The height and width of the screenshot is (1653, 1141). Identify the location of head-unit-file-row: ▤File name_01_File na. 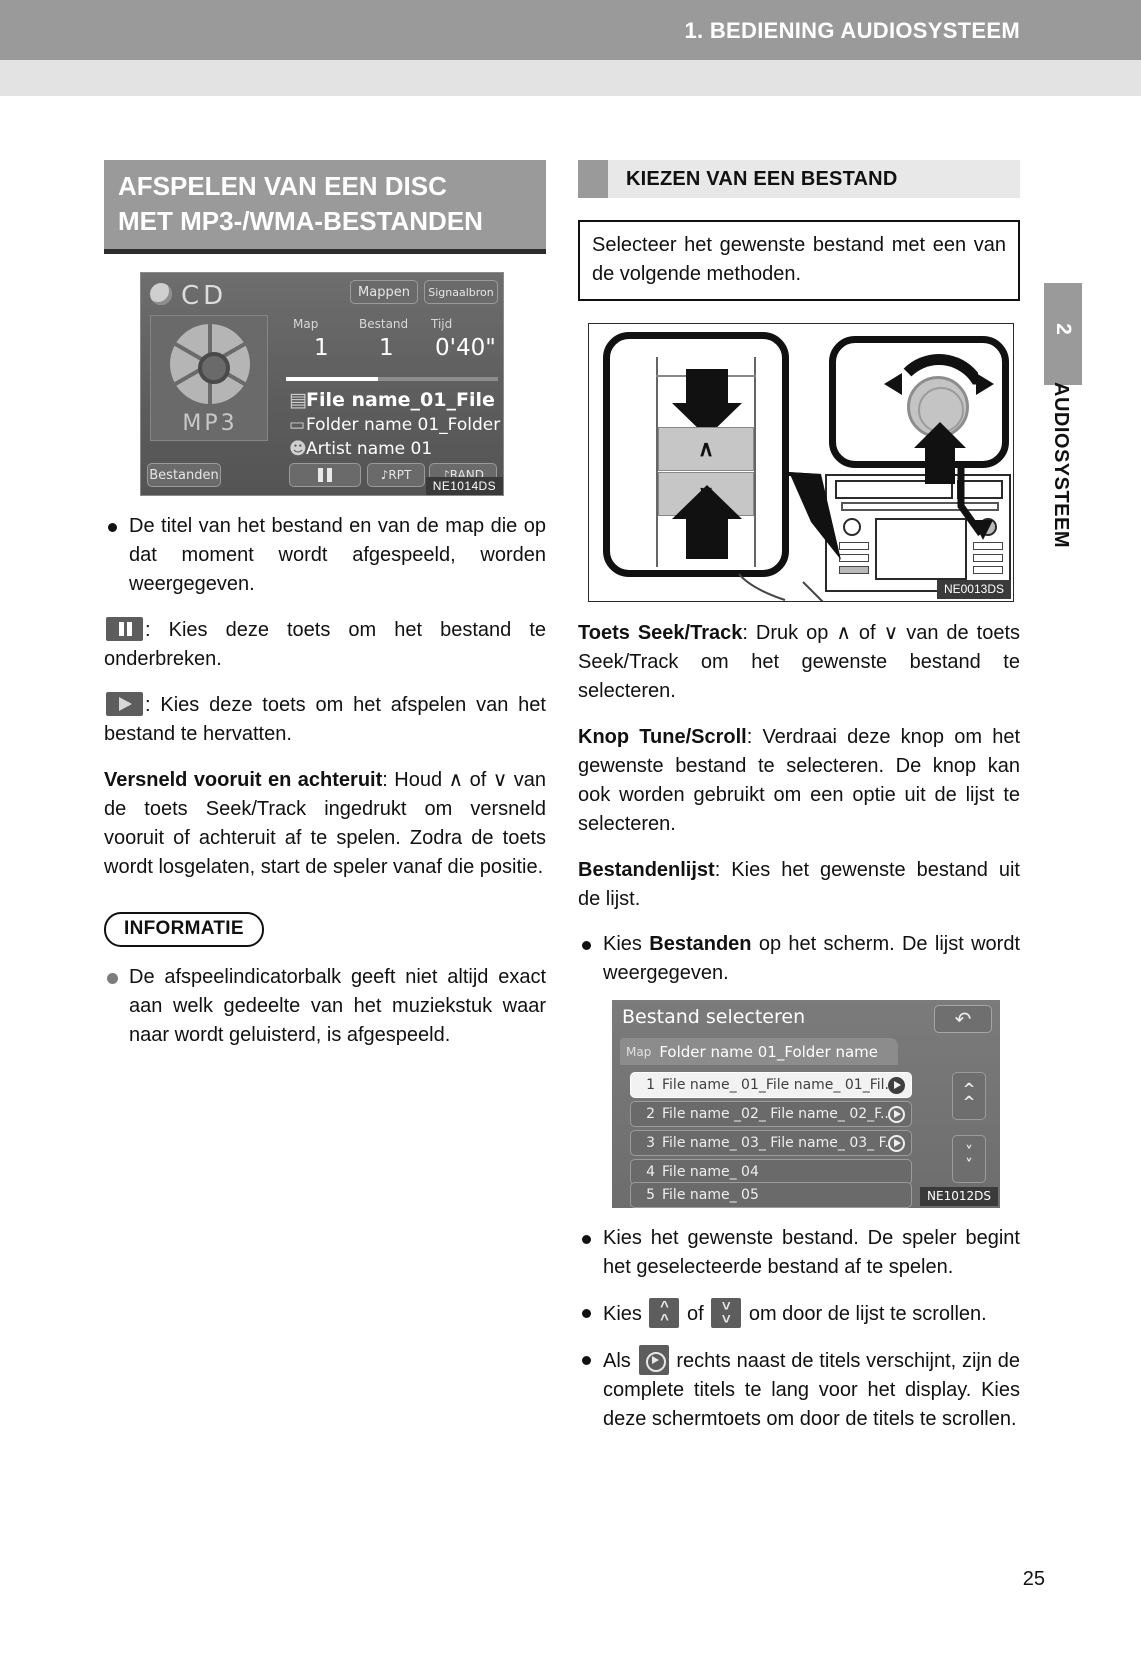
(396, 400).